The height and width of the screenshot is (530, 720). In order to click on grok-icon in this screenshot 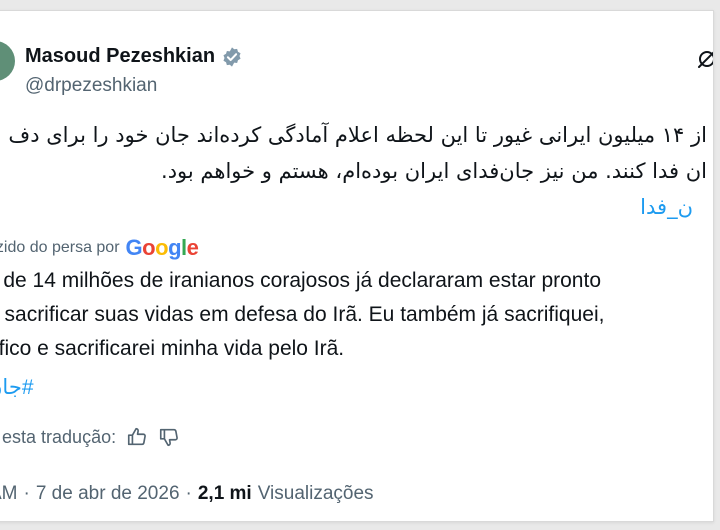, I will do `click(704, 59)`.